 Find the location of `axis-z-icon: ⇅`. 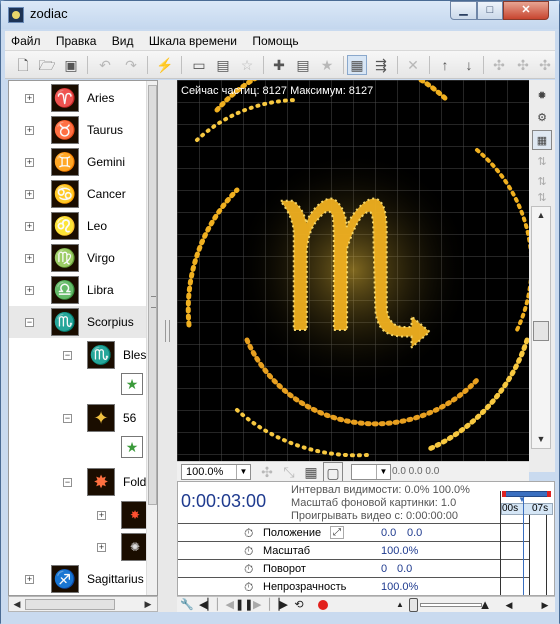

axis-z-icon: ⇅ is located at coordinates (542, 198).